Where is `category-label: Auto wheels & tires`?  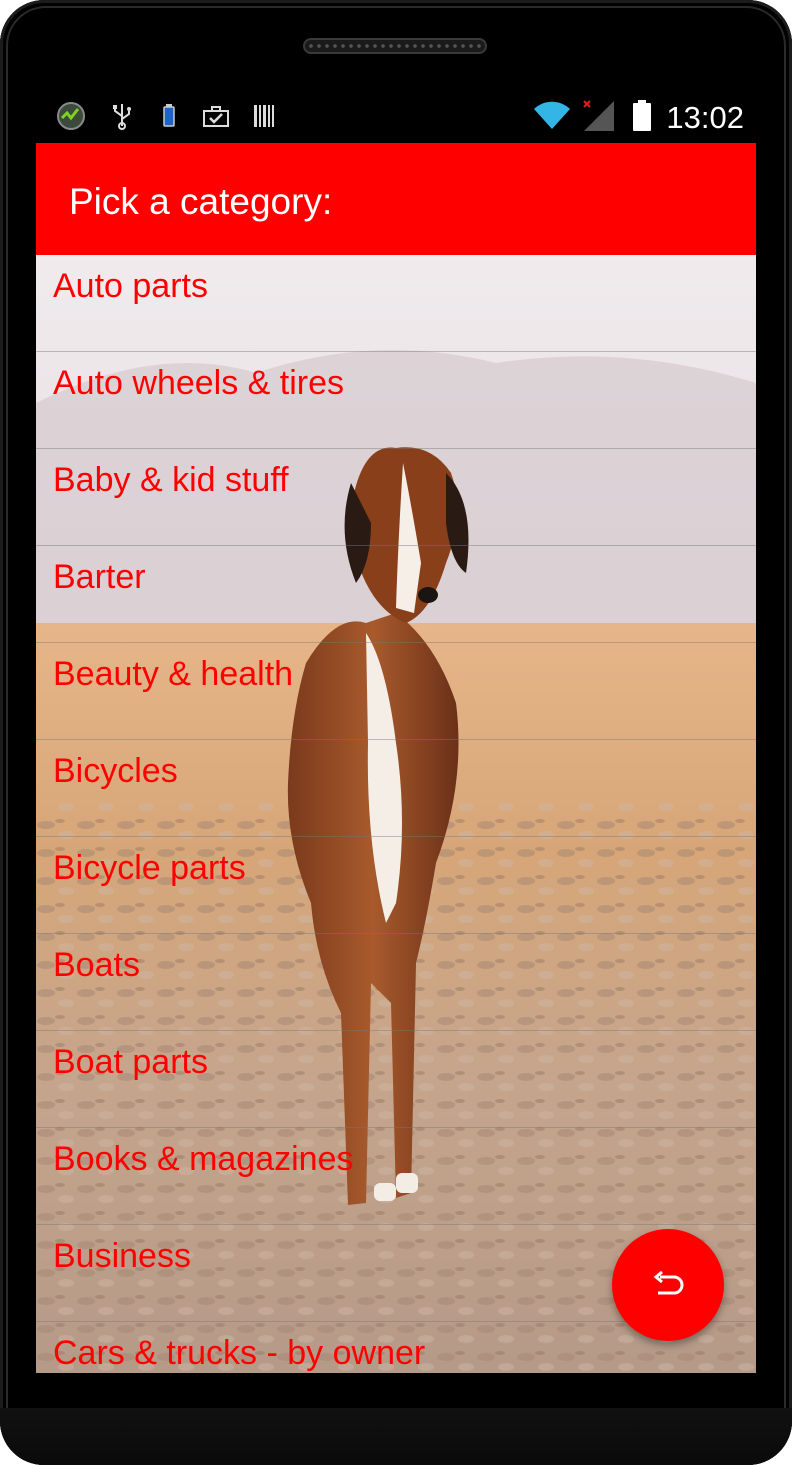 category-label: Auto wheels & tires is located at coordinates (199, 383).